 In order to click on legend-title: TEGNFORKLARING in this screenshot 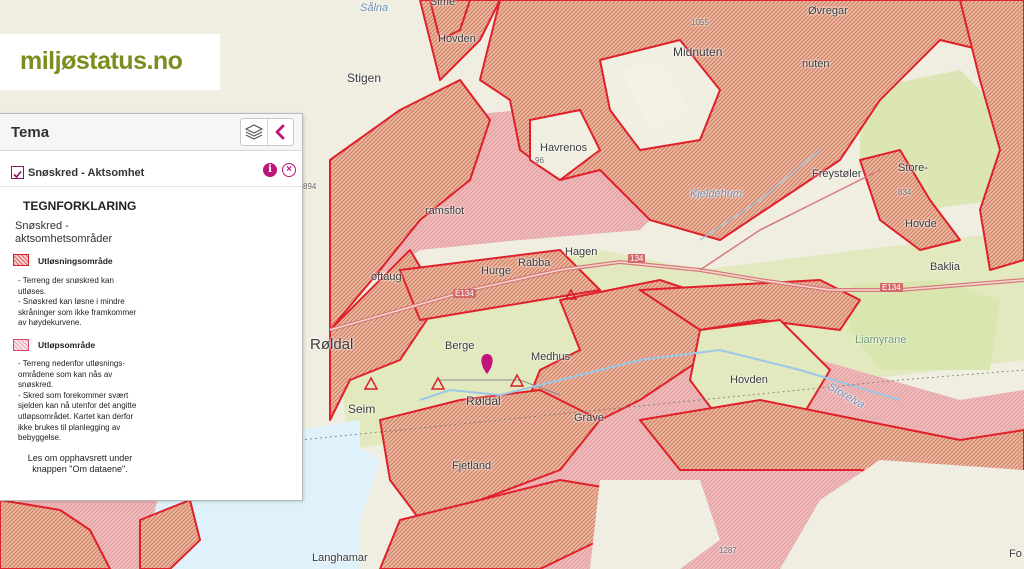, I will do `click(80, 206)`.